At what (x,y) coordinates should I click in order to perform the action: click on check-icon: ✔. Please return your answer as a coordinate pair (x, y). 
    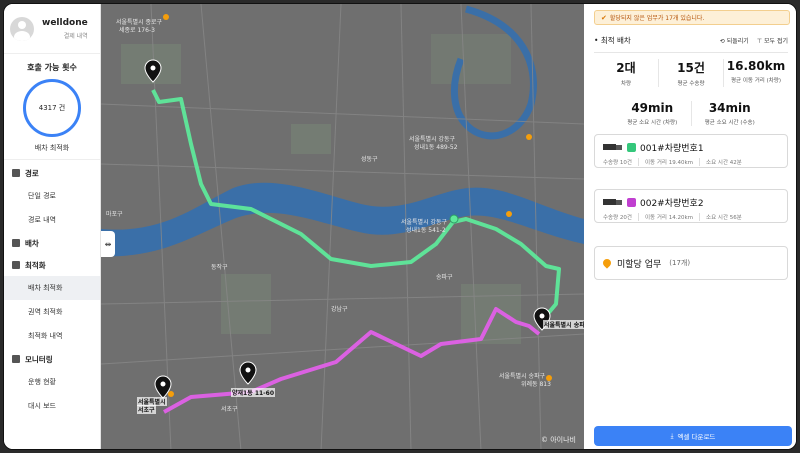
    Looking at the image, I should click on (604, 17).